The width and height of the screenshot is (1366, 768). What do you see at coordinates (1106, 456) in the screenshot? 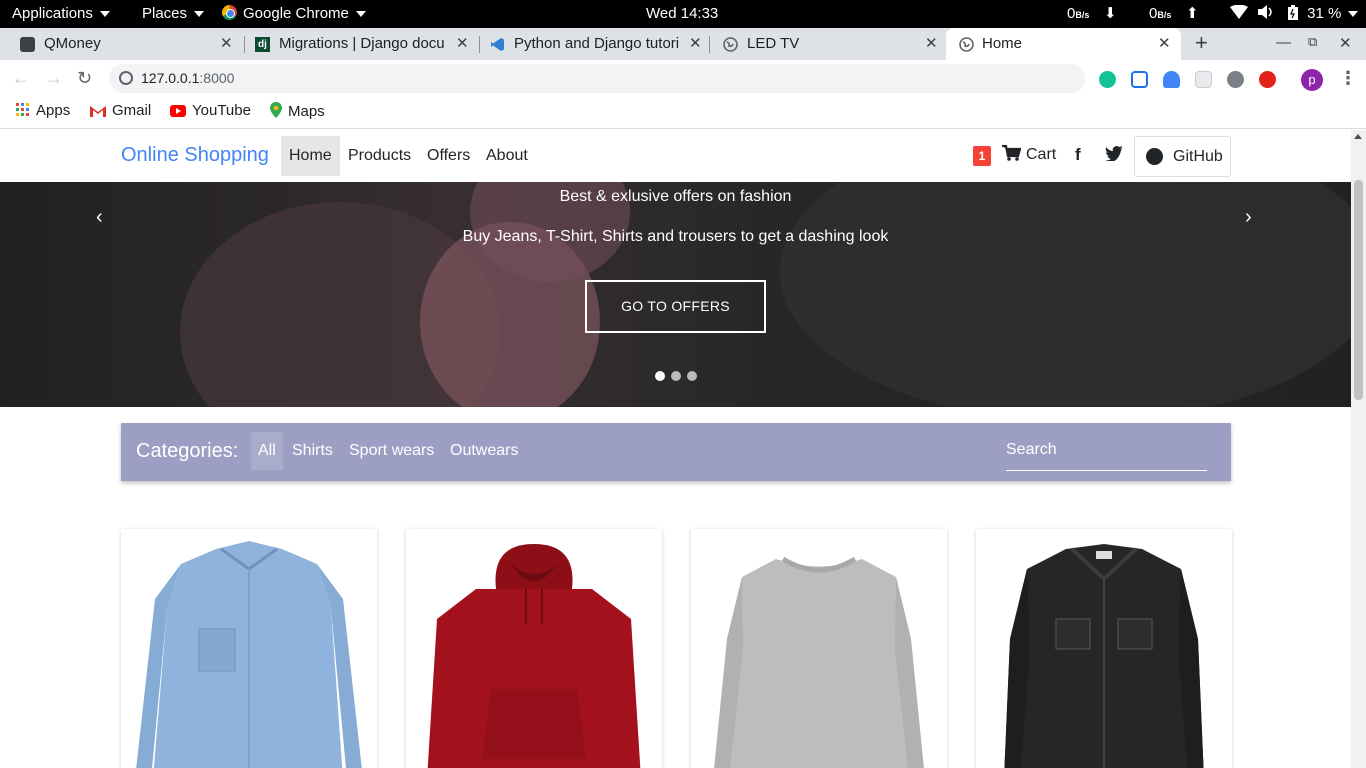
I see `search-input: Search` at bounding box center [1106, 456].